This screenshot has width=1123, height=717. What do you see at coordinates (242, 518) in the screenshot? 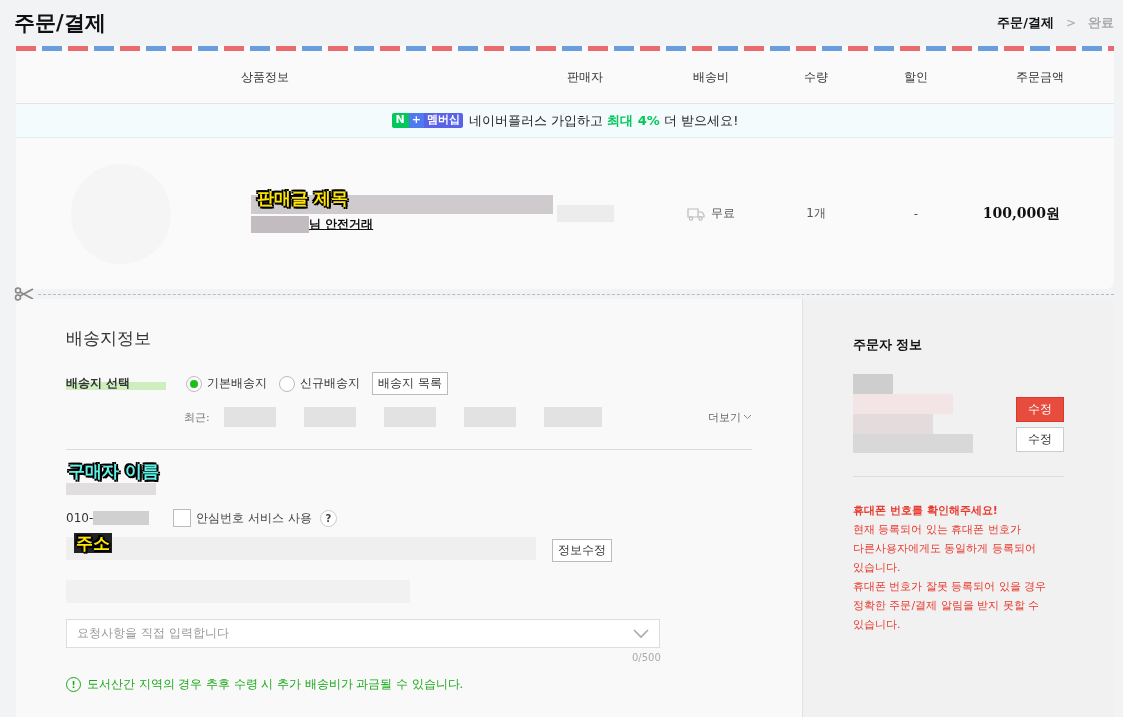
I see `safe-number-checkbox: 안심번호 서비스 사용` at bounding box center [242, 518].